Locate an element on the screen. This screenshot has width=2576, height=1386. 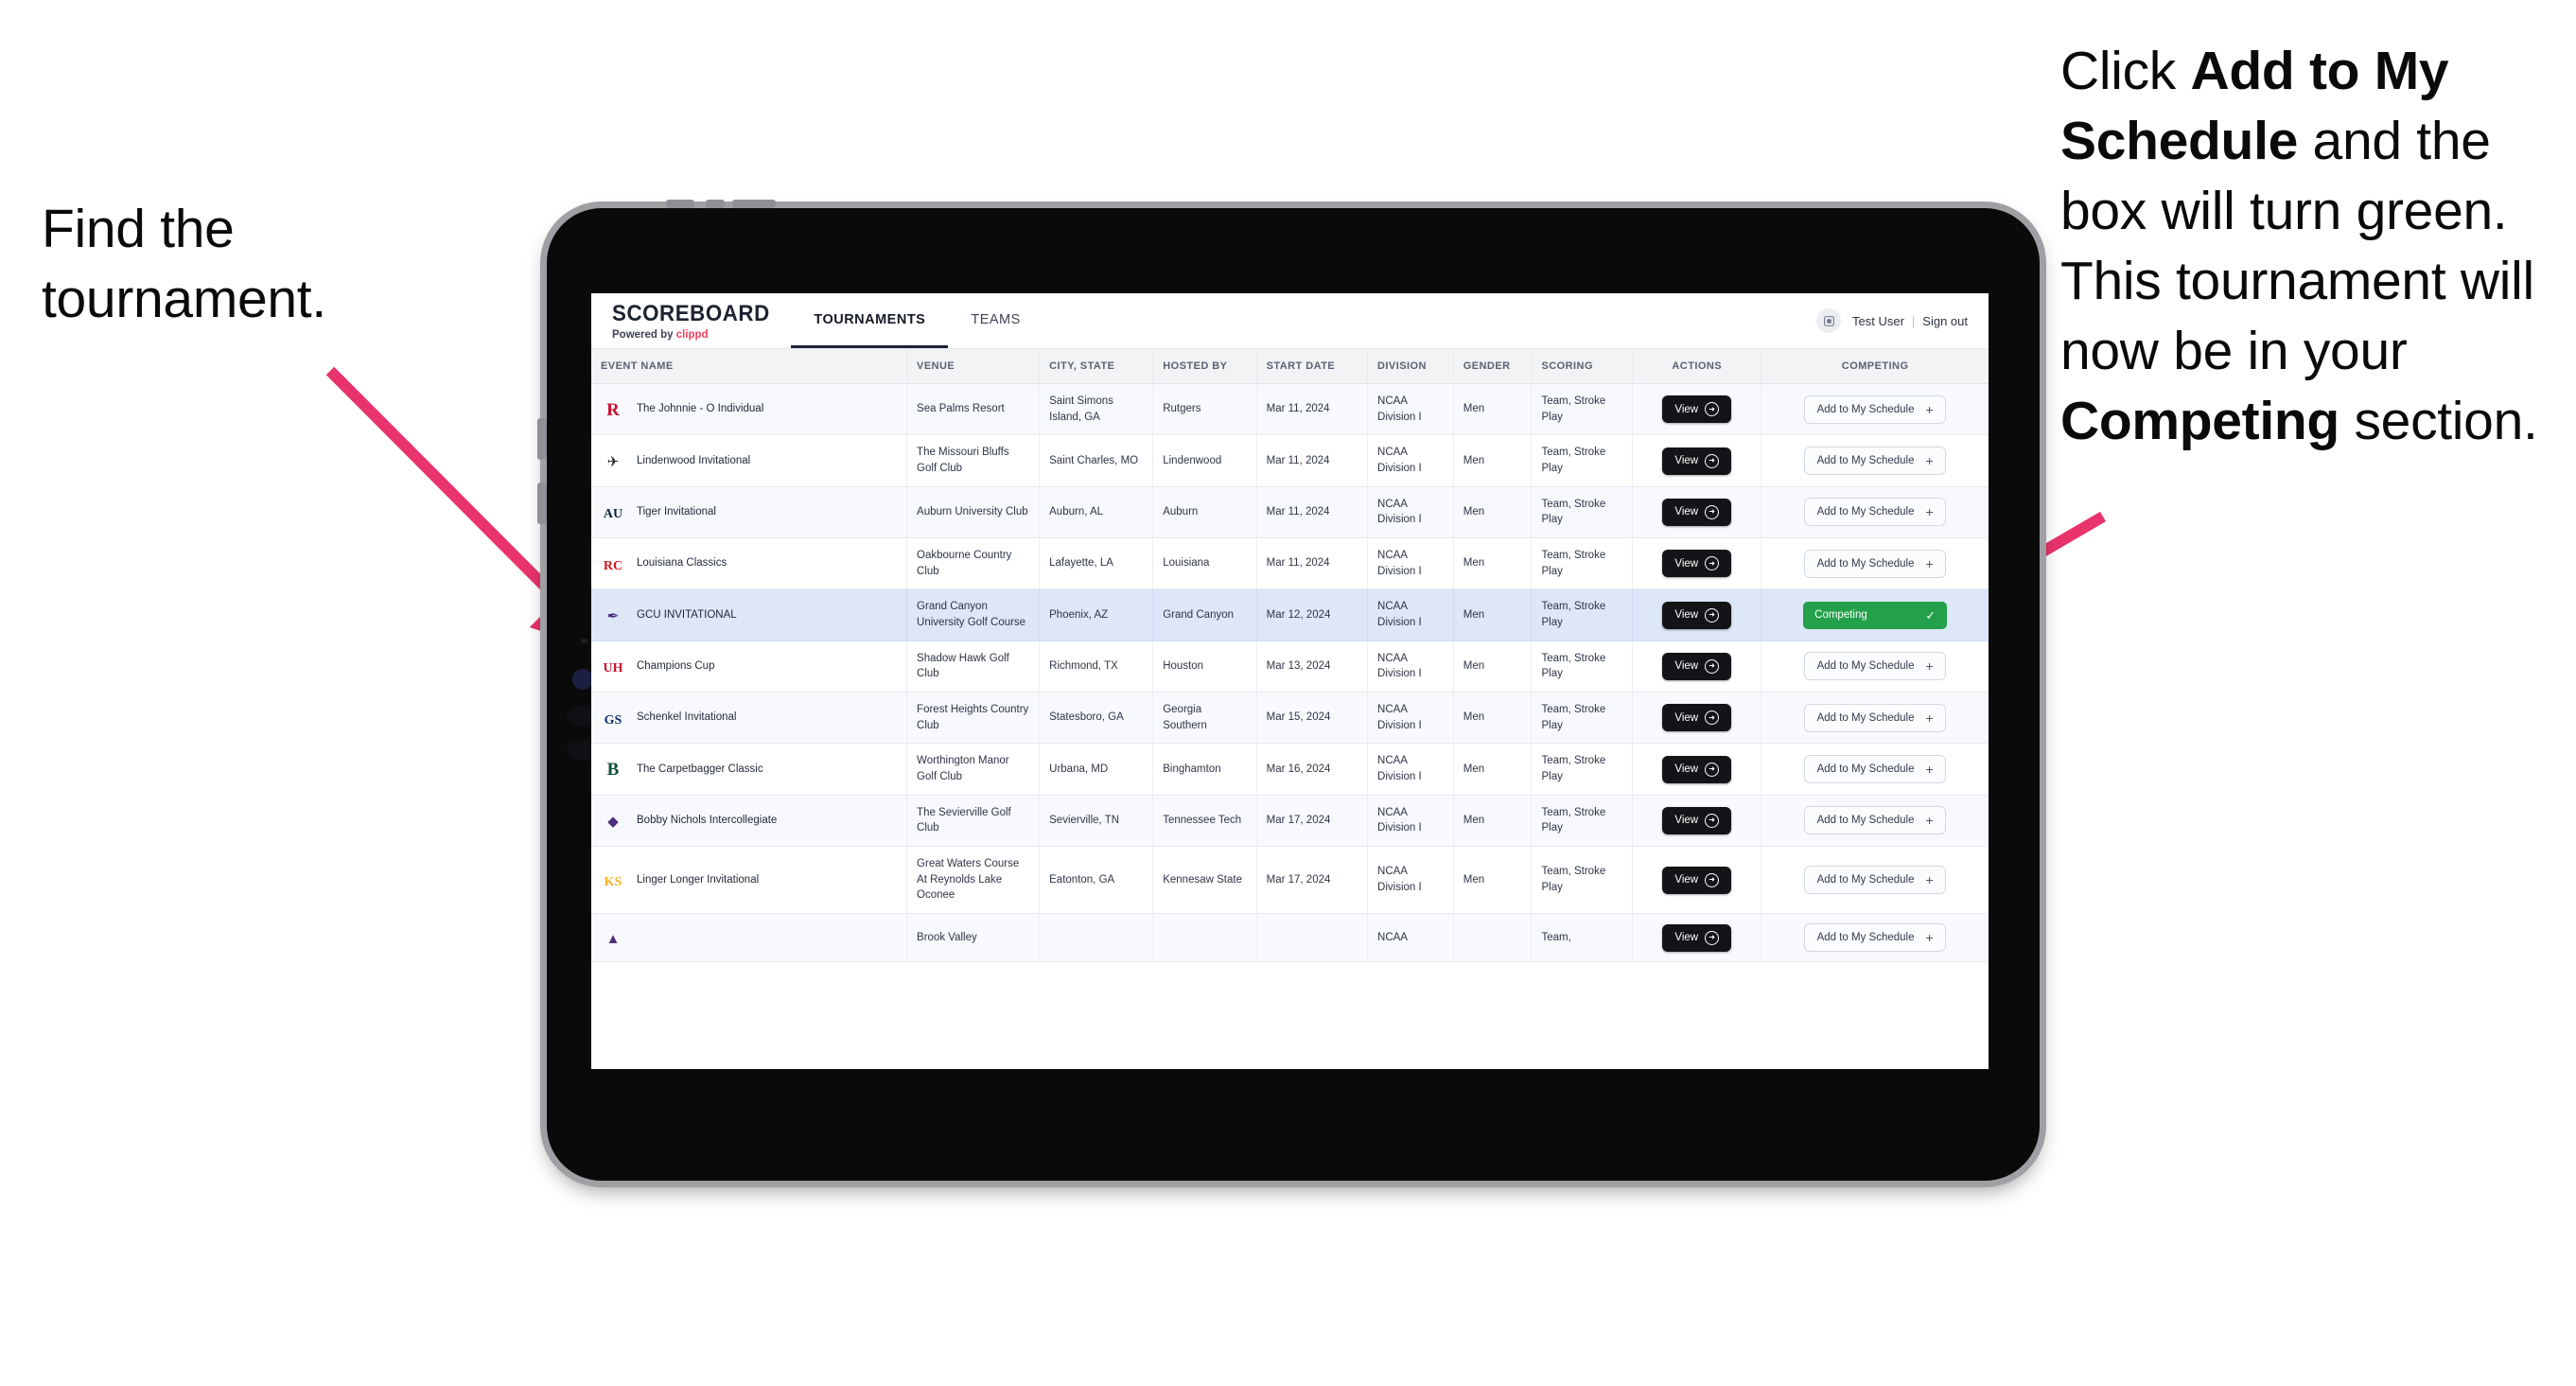
cell-event-name: ◆ Bobby Nichols Intercollegiate is located at coordinates (749, 821).